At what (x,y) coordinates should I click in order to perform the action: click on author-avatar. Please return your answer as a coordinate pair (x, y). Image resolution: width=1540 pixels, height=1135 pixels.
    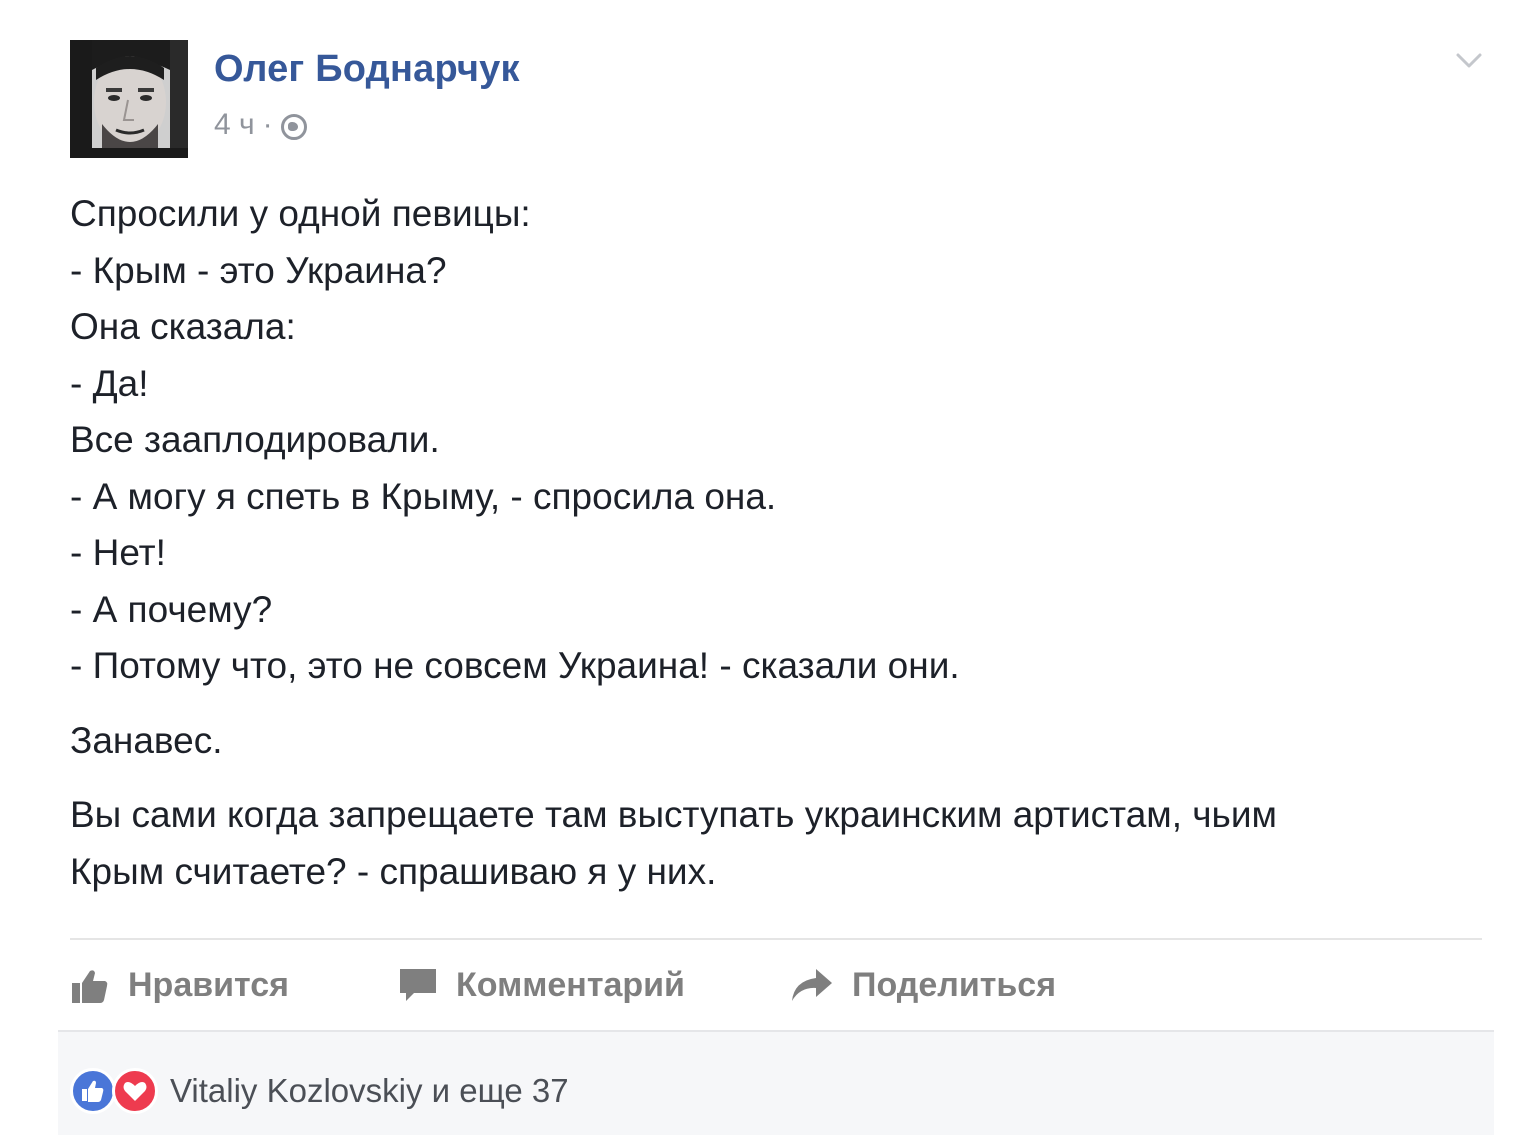
    Looking at the image, I should click on (129, 99).